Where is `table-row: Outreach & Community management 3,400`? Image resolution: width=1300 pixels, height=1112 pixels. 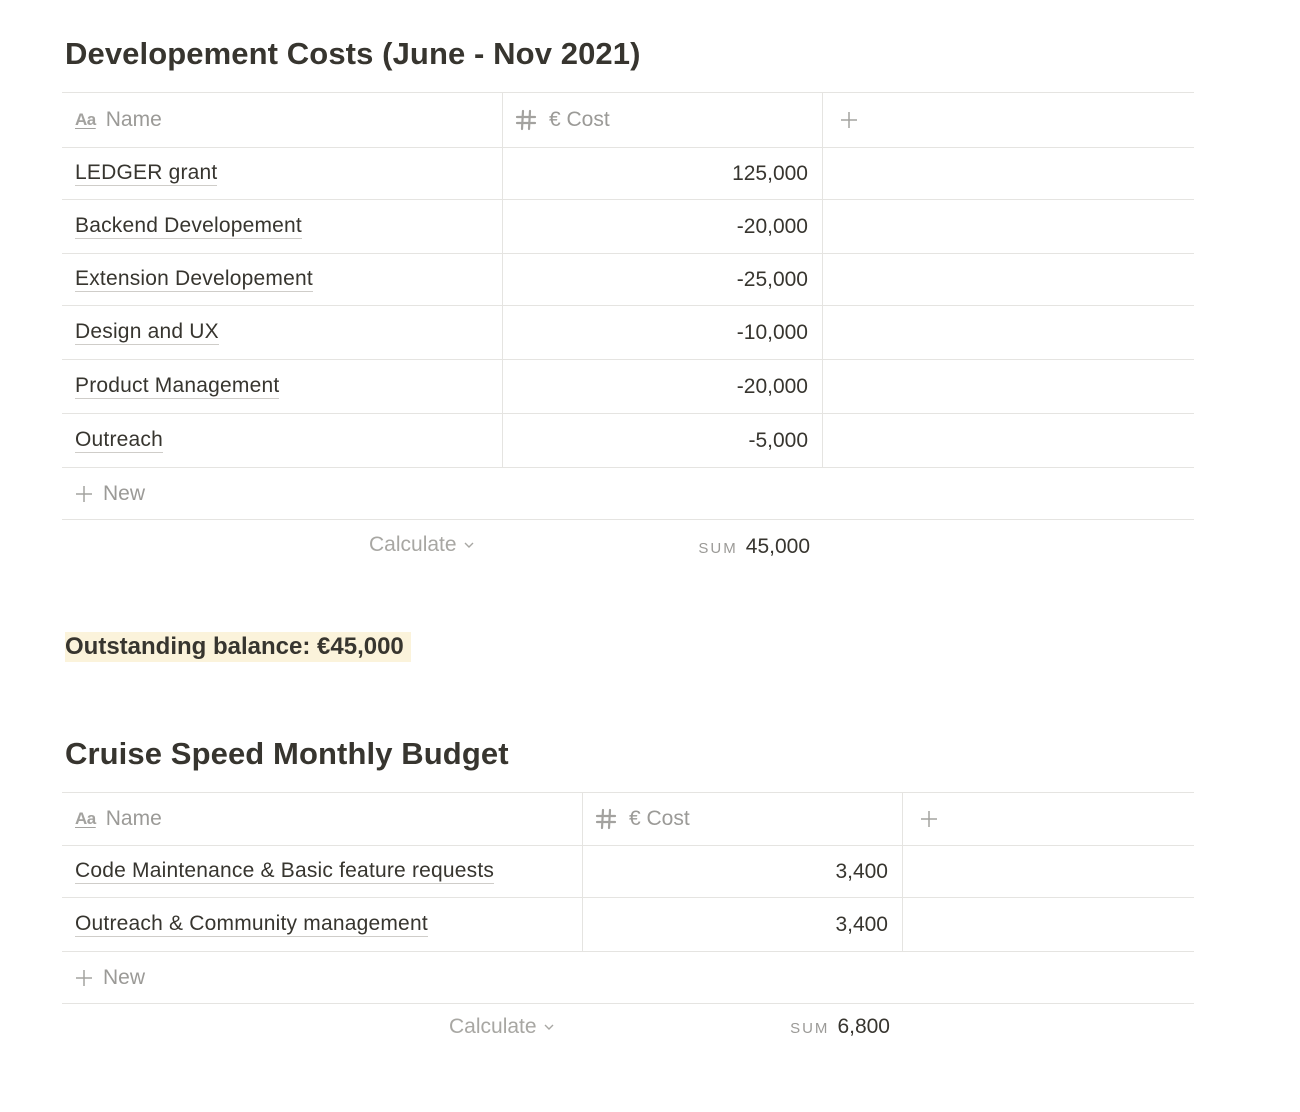
table-row: Outreach & Community management 3,400 is located at coordinates (628, 924).